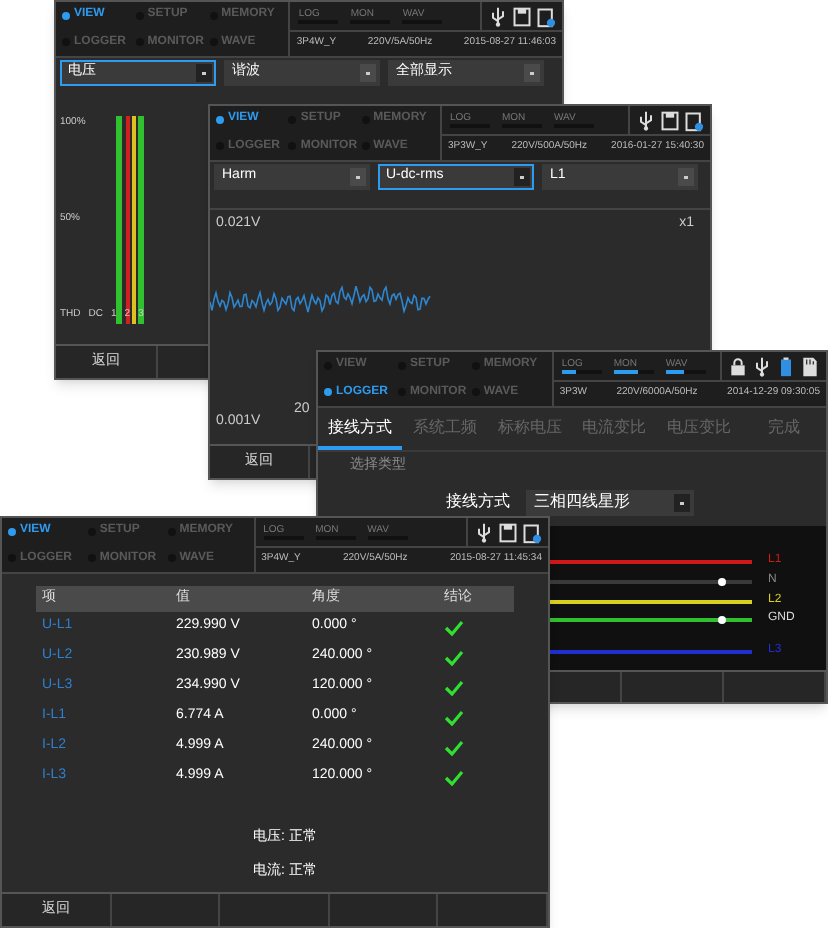  I want to click on tab: 电压变比, so click(699, 429).